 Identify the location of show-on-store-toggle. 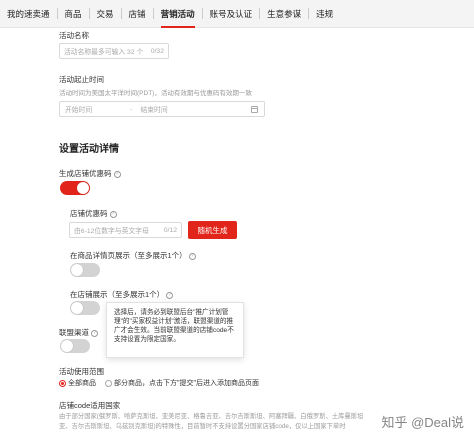
(85, 308).